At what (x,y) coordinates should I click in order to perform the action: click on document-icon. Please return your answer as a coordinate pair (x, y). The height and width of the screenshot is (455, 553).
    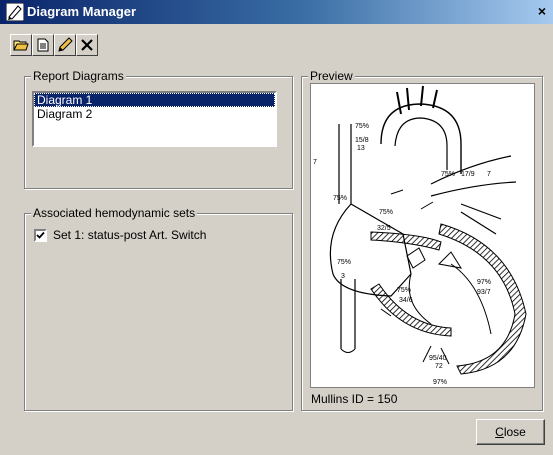
    Looking at the image, I should click on (43, 45).